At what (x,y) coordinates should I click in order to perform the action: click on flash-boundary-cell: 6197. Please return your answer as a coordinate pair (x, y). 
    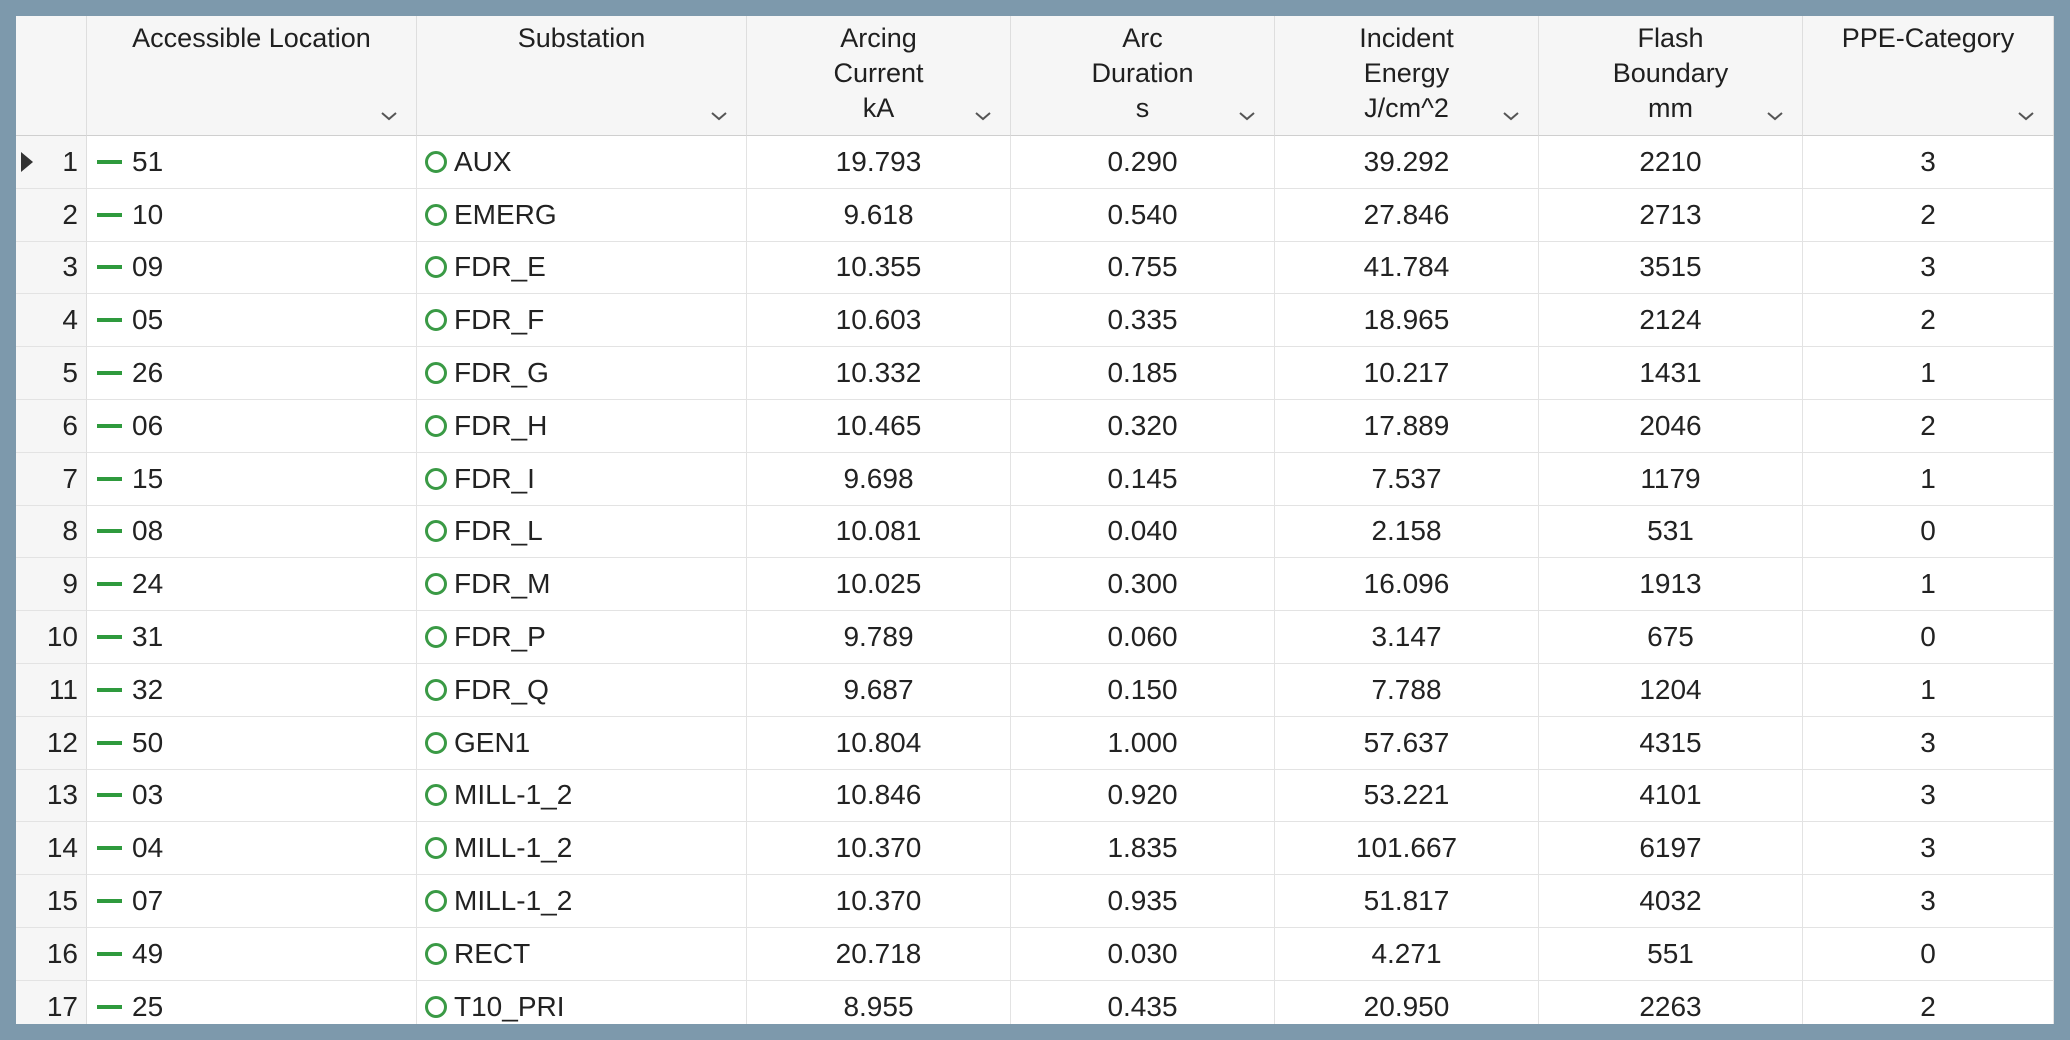
    Looking at the image, I should click on (1671, 849).